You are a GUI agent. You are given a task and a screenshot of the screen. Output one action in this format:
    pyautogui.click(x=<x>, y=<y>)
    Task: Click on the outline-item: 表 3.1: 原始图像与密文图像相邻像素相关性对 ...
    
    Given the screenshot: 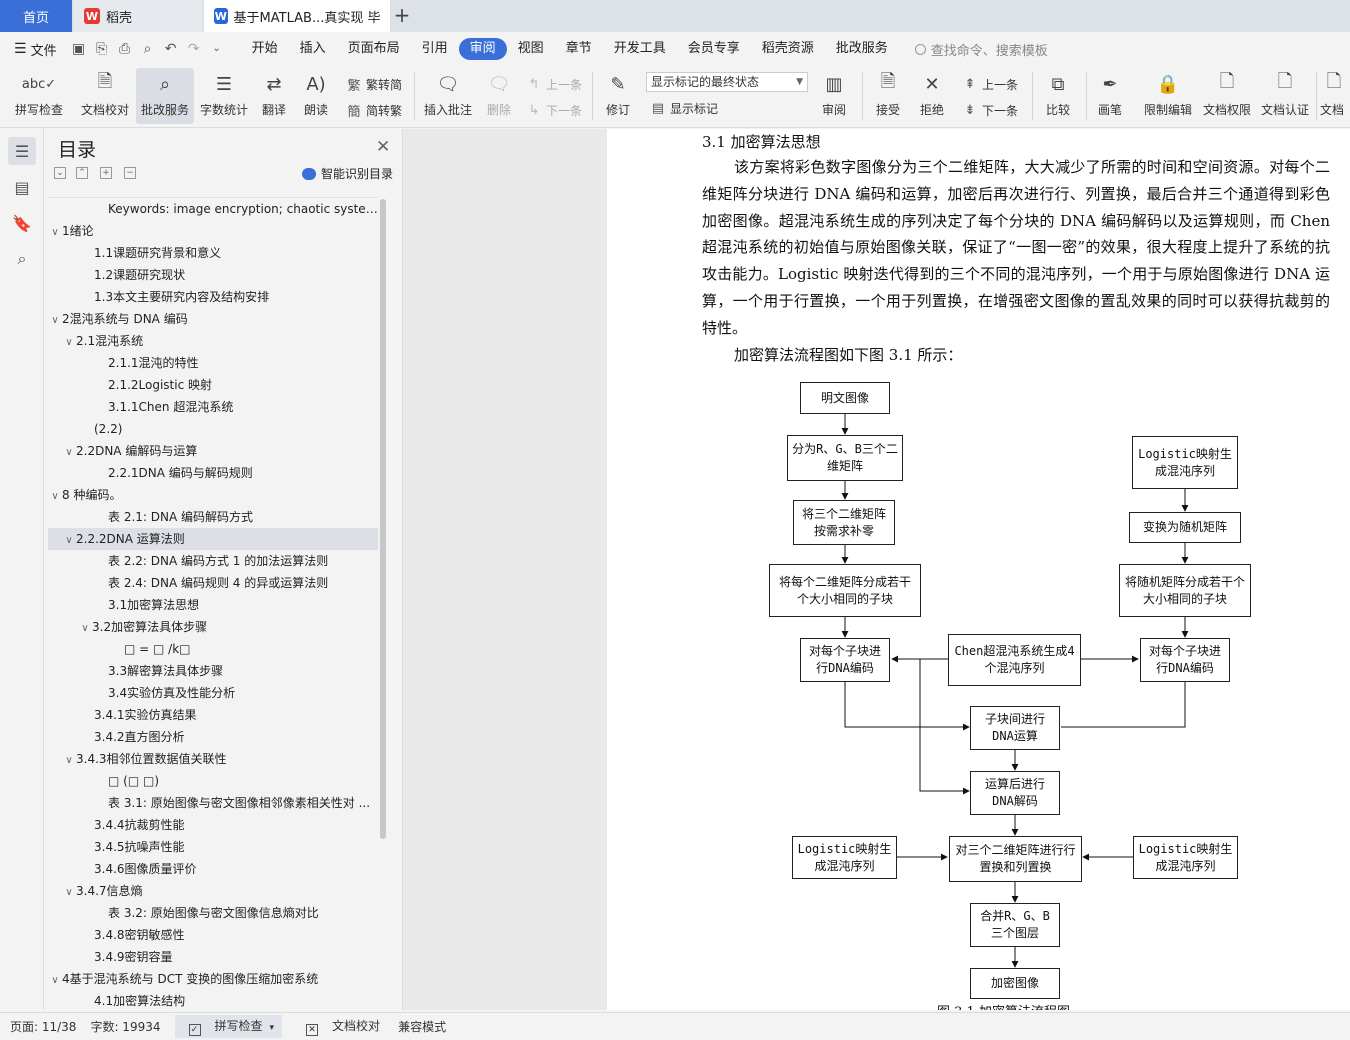 What is the action you would take?
    pyautogui.click(x=213, y=803)
    